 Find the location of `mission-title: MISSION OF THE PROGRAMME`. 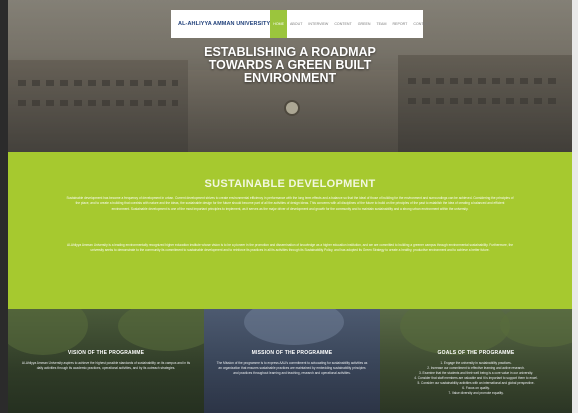

mission-title: MISSION OF THE PROGRAMME is located at coordinates (292, 353).